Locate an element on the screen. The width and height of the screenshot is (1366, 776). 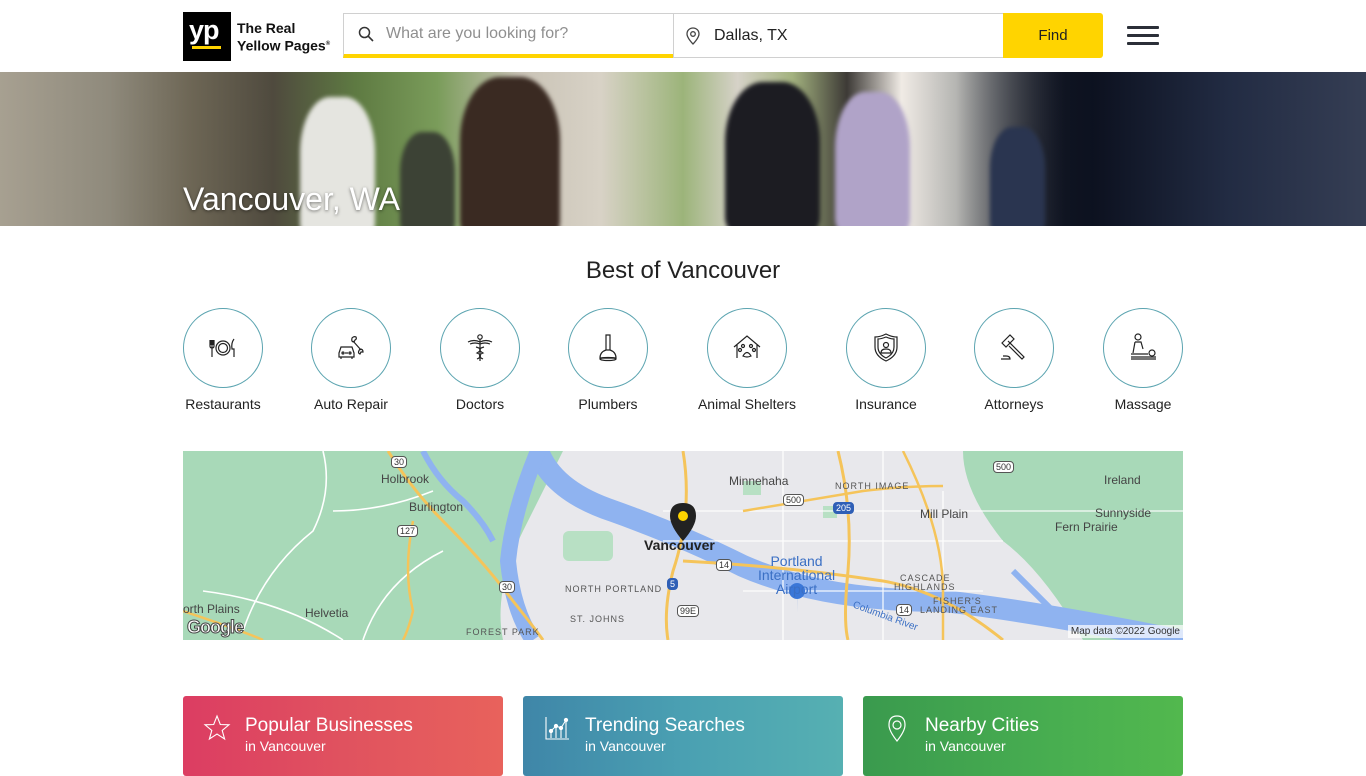
card-title: Trending Searches is located at coordinates (665, 725).